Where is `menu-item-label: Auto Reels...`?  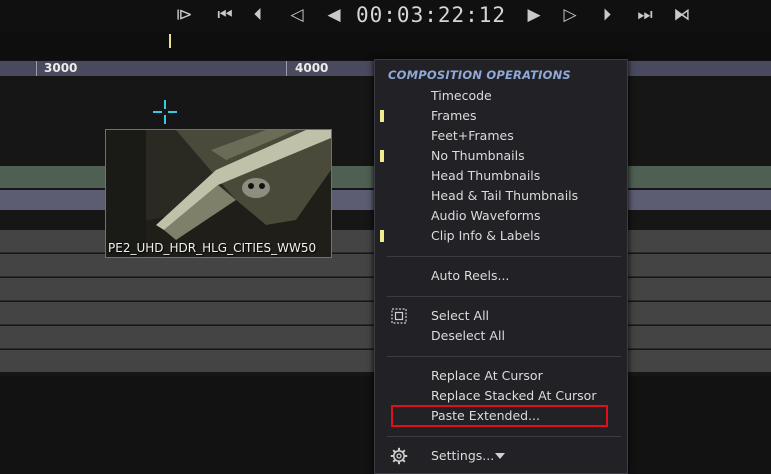 menu-item-label: Auto Reels... is located at coordinates (470, 275).